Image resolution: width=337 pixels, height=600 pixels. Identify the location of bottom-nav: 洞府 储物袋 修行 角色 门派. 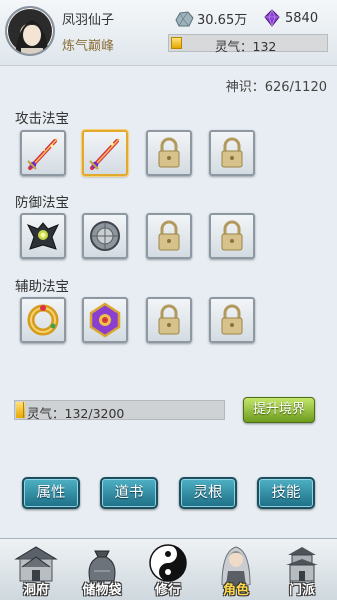
(168, 569).